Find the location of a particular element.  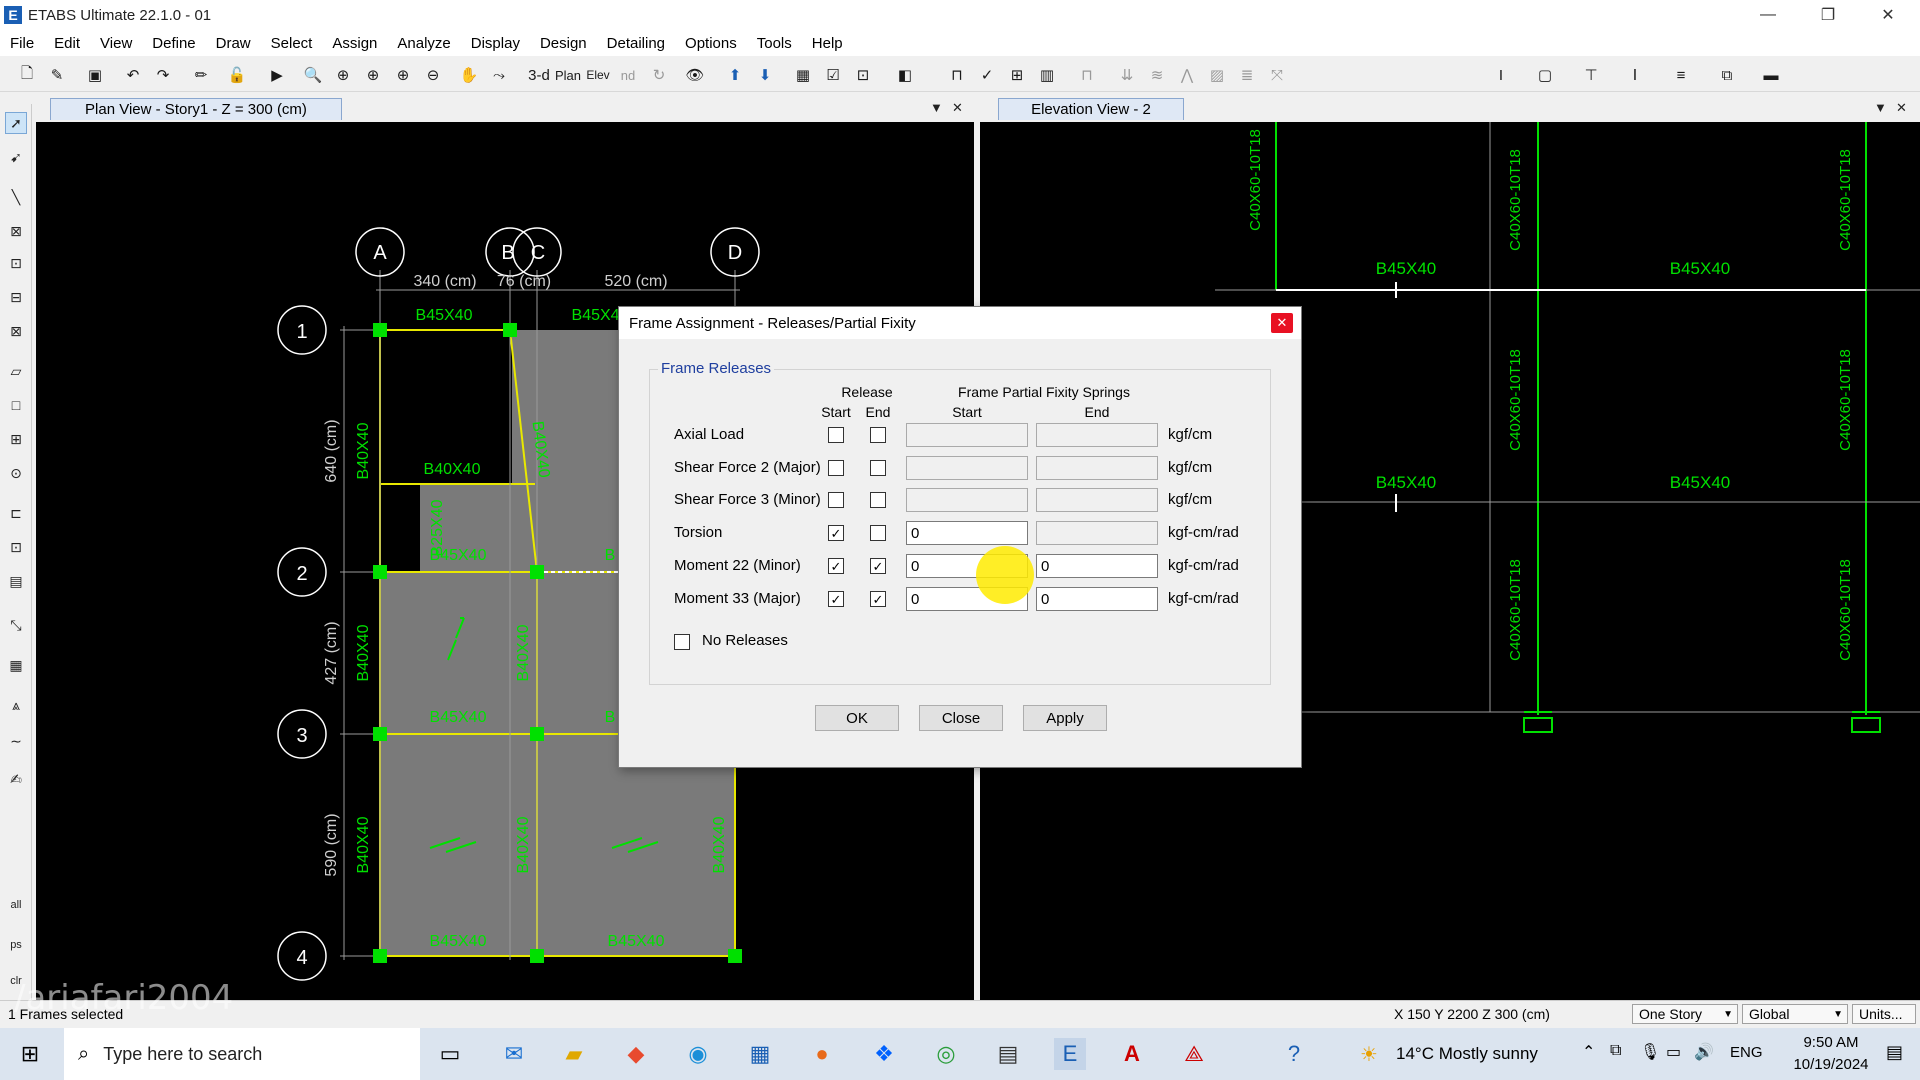

menu-display: Display is located at coordinates (495, 43).